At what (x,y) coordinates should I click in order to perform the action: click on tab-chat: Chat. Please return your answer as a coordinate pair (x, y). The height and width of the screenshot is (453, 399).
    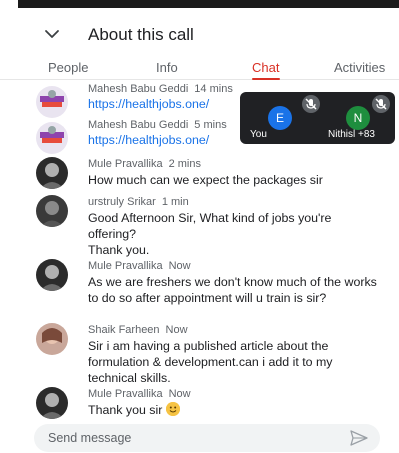
    Looking at the image, I should click on (265, 67).